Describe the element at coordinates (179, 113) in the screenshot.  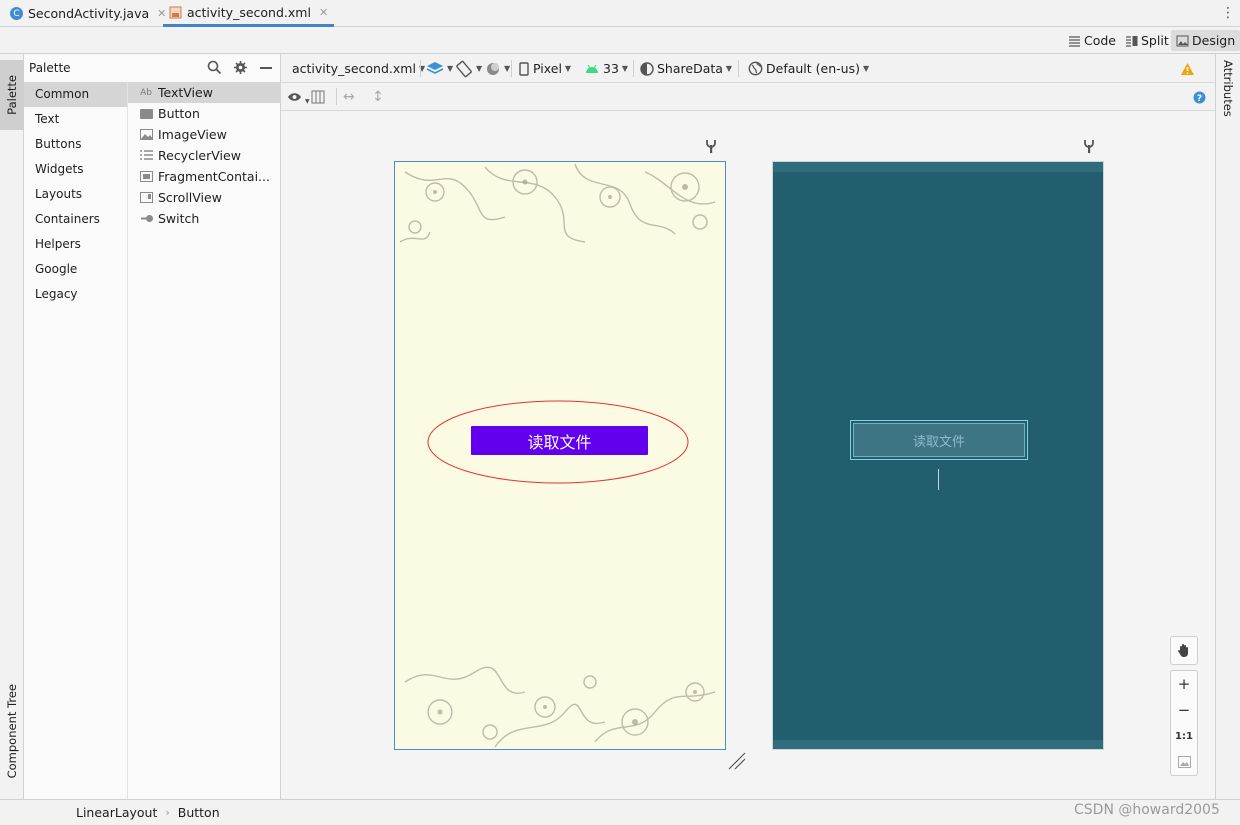
I see `palette-item-label: Button` at that location.